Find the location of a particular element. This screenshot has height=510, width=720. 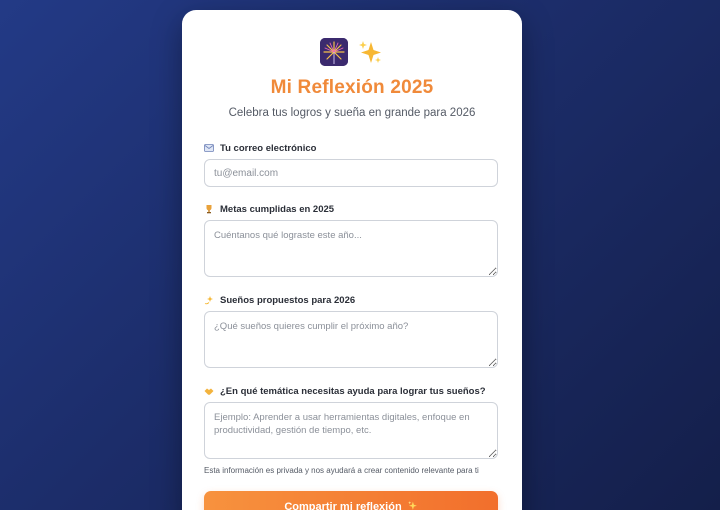

share-reflection-label: Compartir mi reflexión is located at coordinates (343, 505).